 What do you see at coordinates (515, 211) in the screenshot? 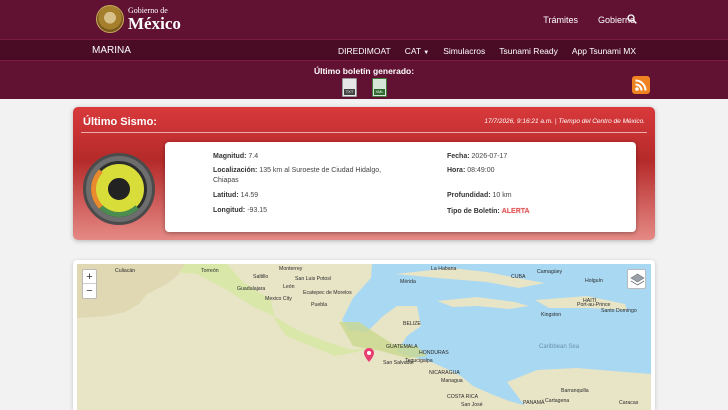
I see `bulletin-type-value: ALERTA` at bounding box center [515, 211].